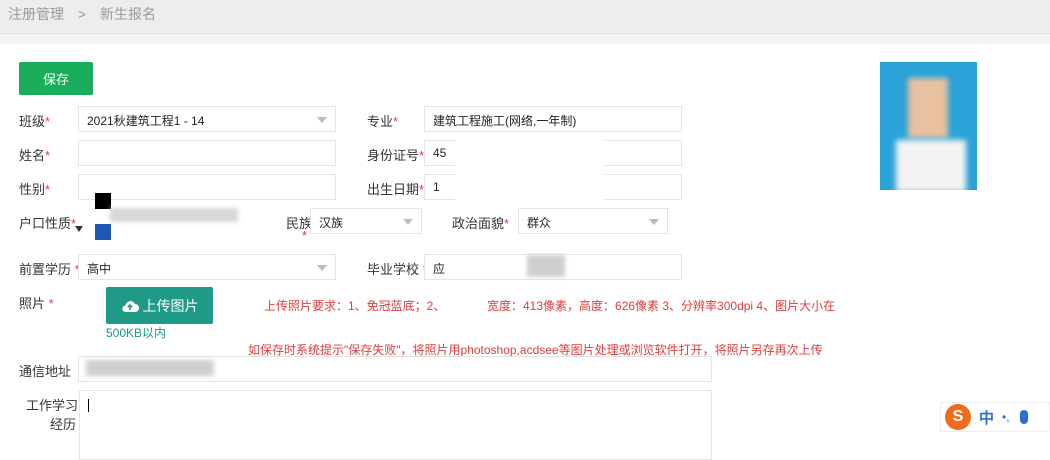 This screenshot has height=460, width=1050. What do you see at coordinates (136, 333) in the screenshot?
I see `photo-size-note: 500KB以内` at bounding box center [136, 333].